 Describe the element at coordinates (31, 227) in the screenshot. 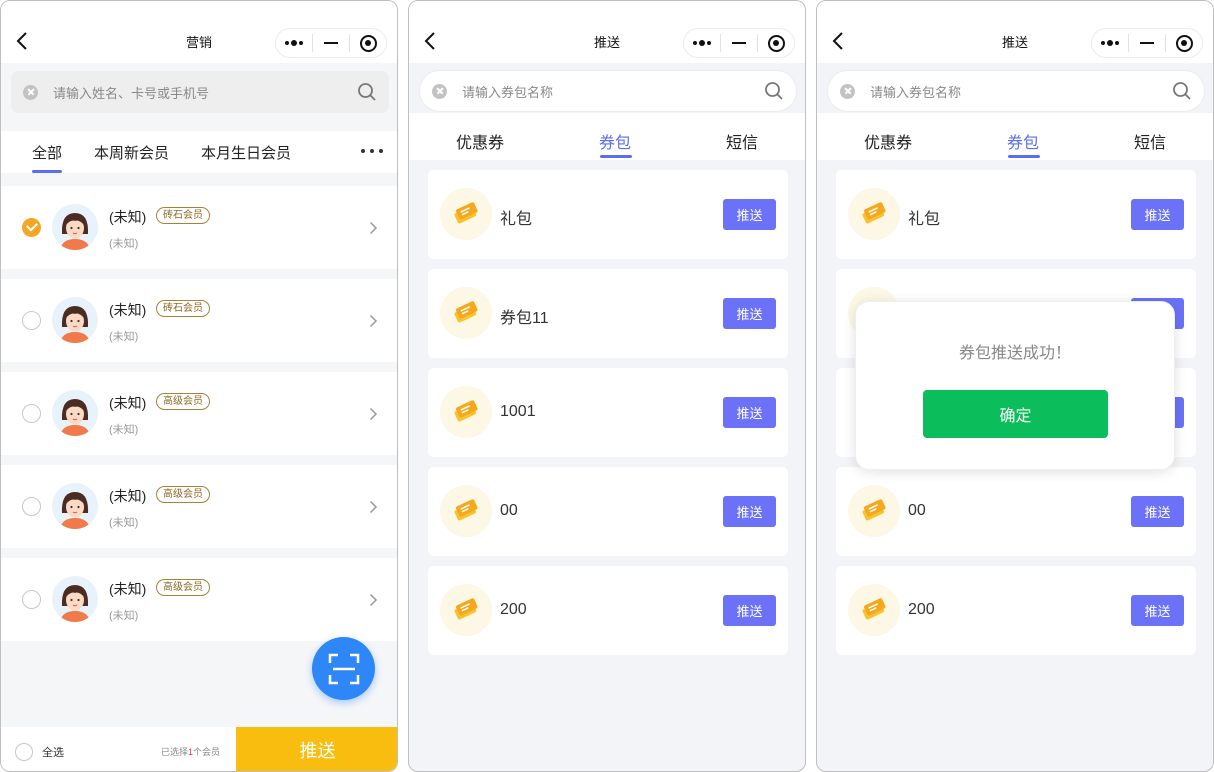

I see `selected-check-icon` at that location.